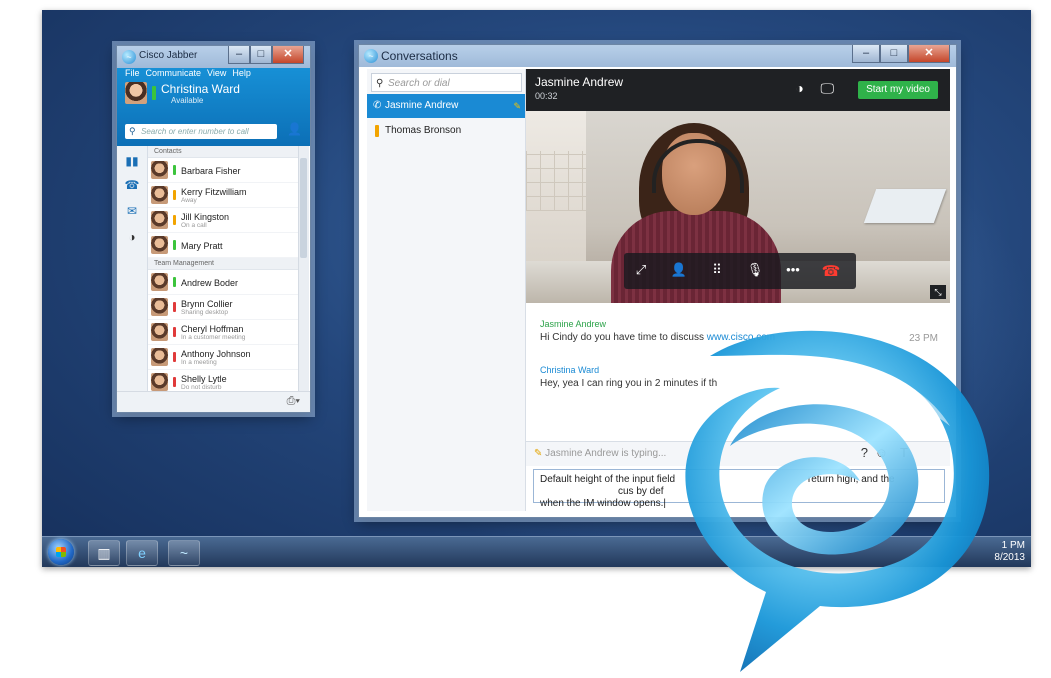  I want to click on message-input-text-1: Default height of the input field, so click(608, 479).